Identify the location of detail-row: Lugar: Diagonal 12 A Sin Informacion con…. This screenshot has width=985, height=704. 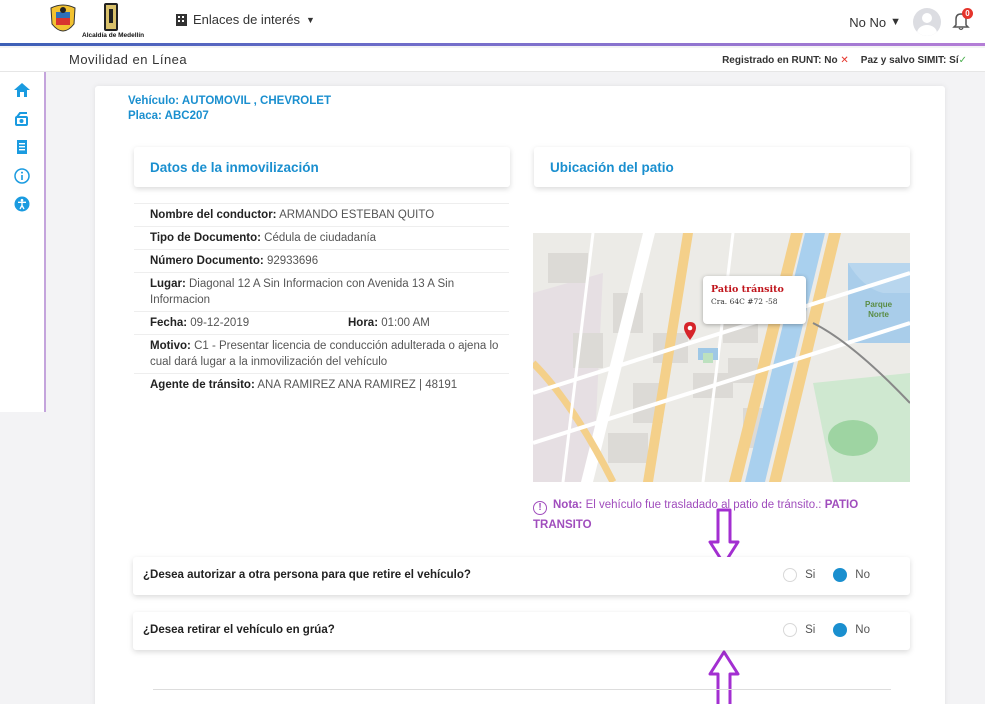
(321, 291).